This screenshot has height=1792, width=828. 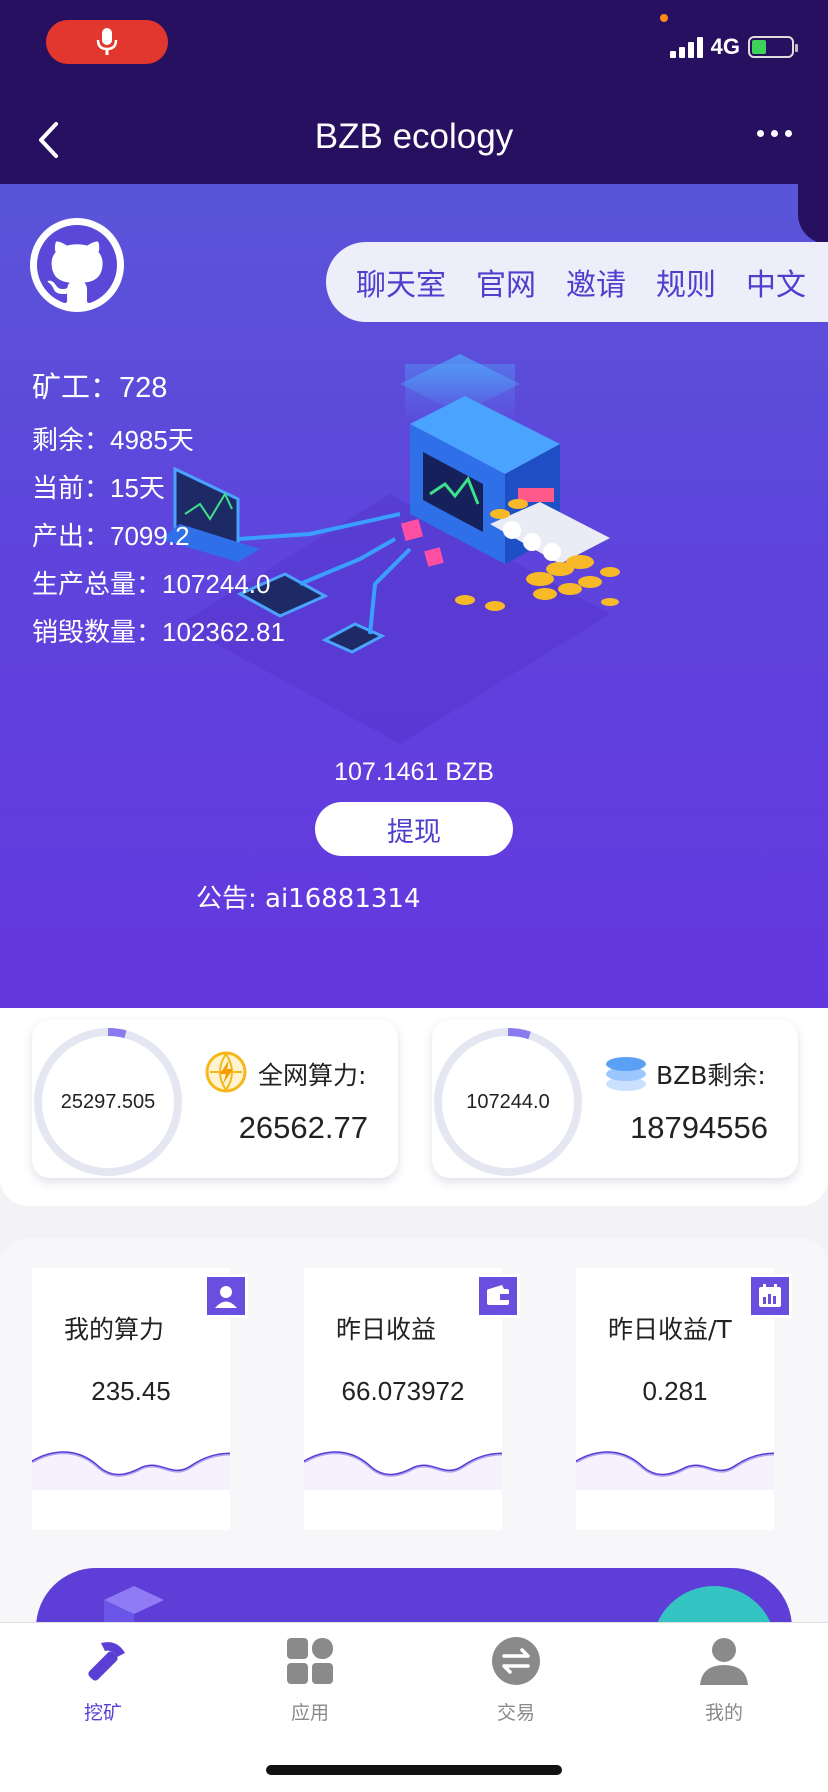 I want to click on menu-rules: 规则, so click(x=686, y=282).